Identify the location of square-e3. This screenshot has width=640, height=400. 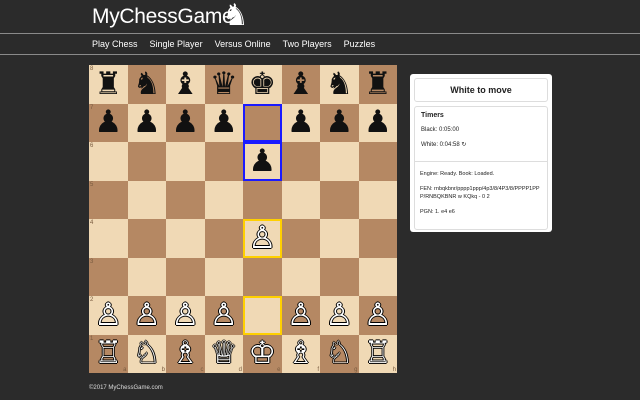
(262, 276).